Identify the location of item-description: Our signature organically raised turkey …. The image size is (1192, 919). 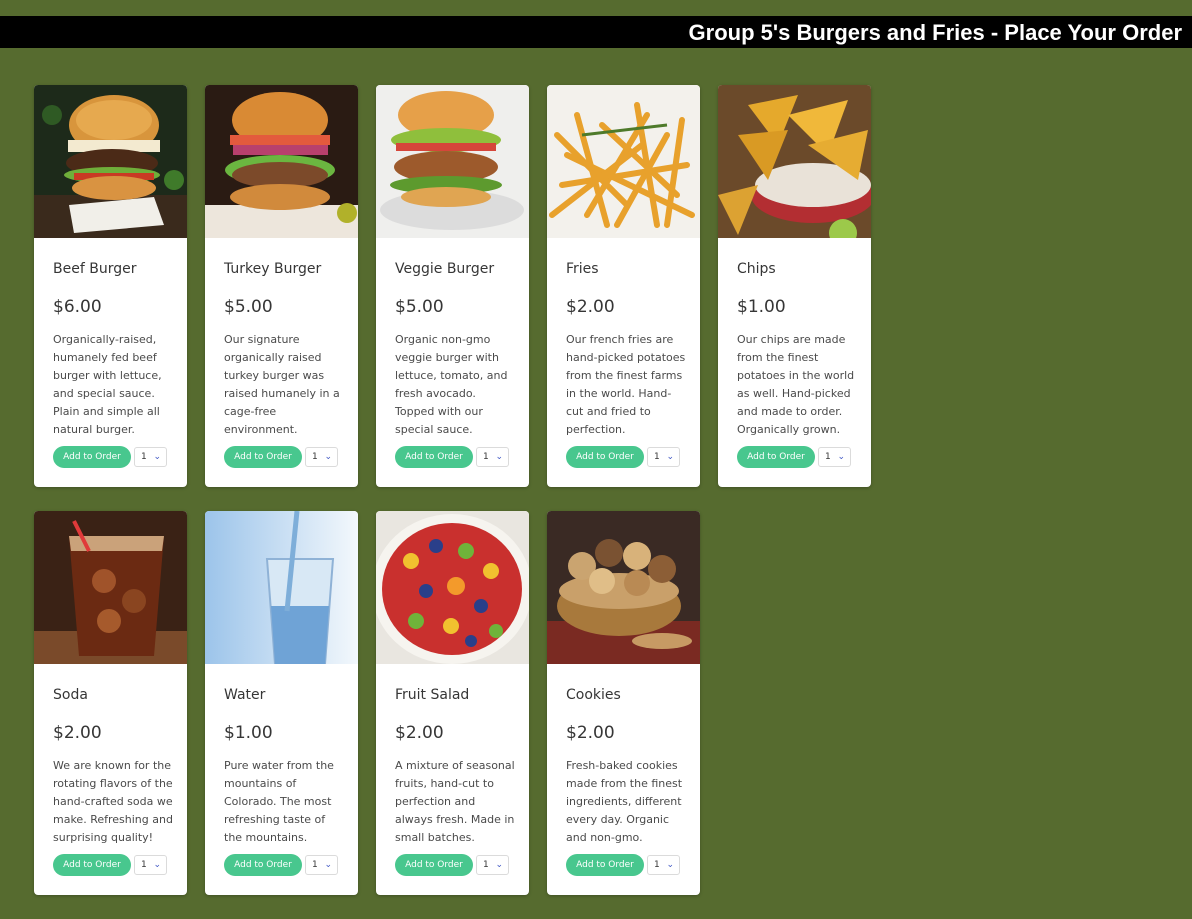
(282, 384).